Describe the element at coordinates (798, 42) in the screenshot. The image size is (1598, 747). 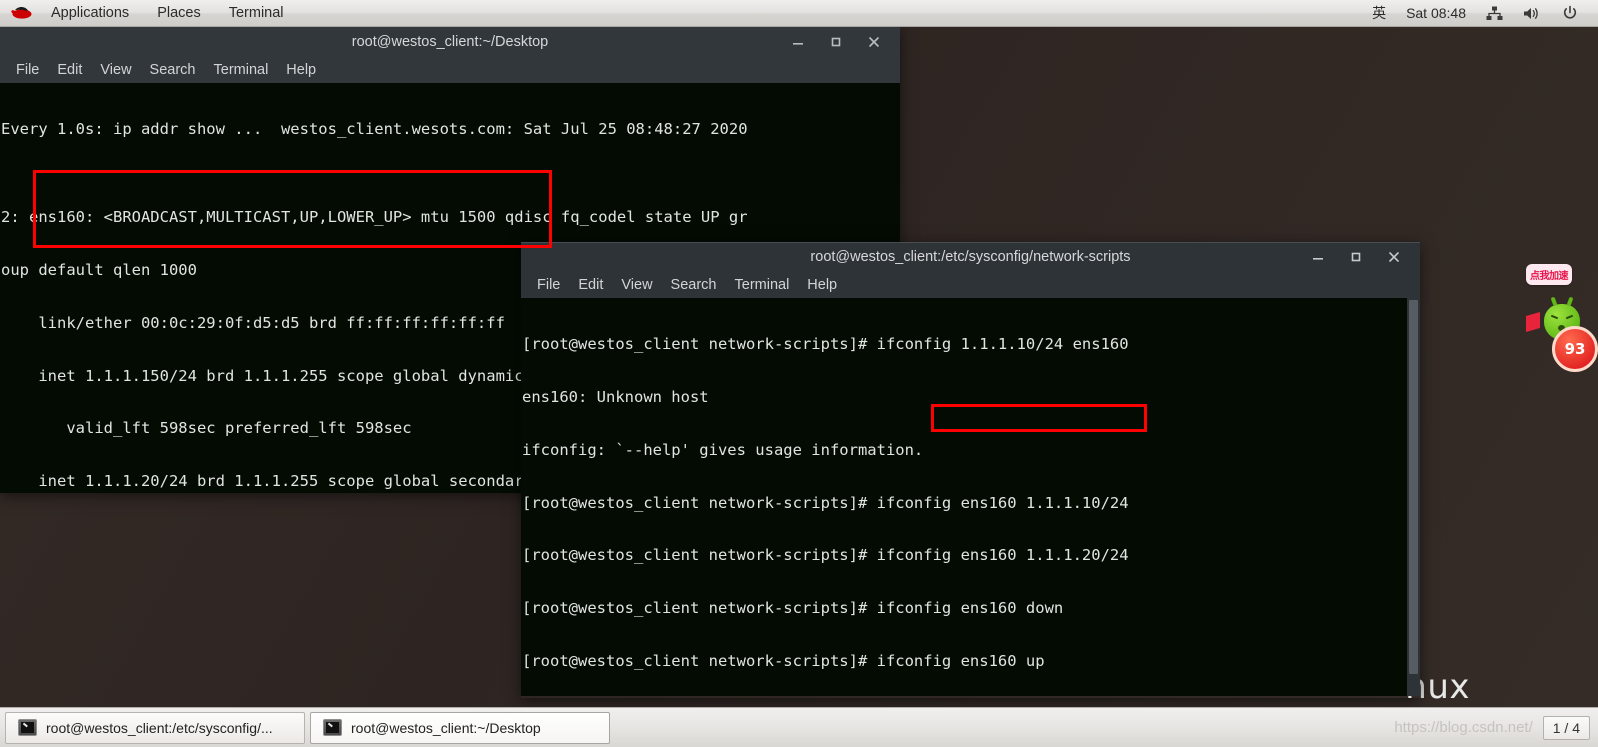
I see `window1-minimize-icon` at that location.